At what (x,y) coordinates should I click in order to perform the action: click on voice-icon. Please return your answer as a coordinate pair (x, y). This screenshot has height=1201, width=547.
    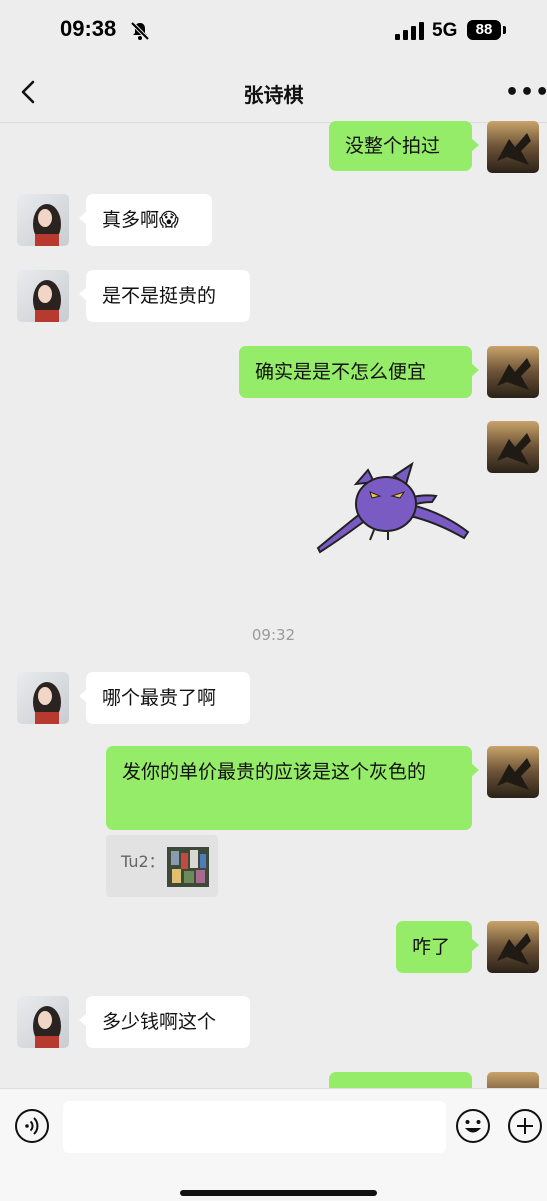
    Looking at the image, I should click on (32, 1126).